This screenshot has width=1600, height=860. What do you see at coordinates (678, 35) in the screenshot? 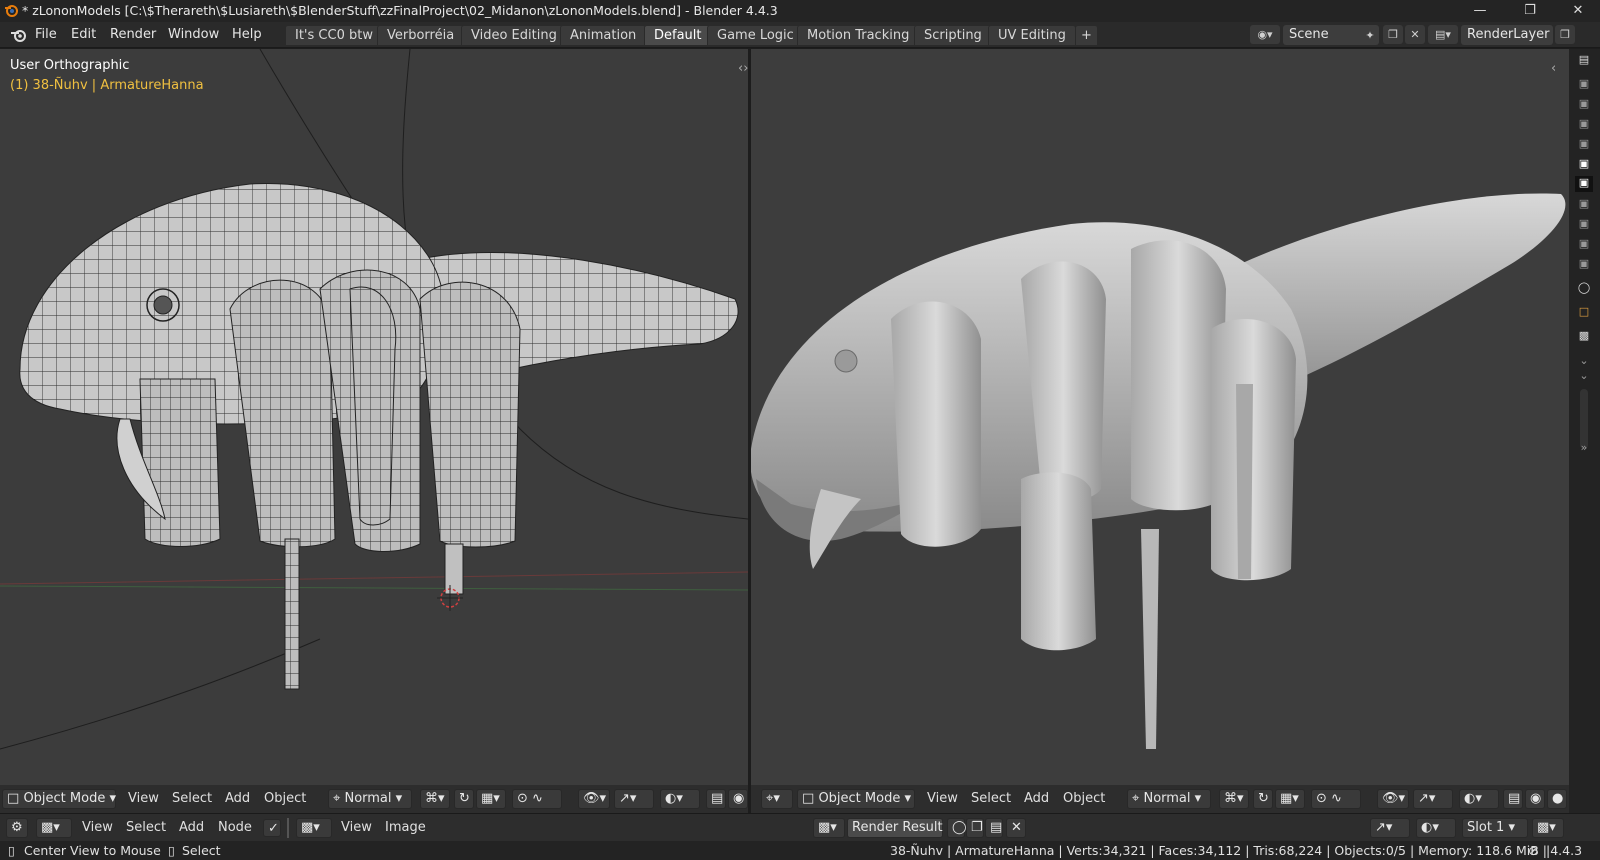
I see `tab-default: Default` at bounding box center [678, 35].